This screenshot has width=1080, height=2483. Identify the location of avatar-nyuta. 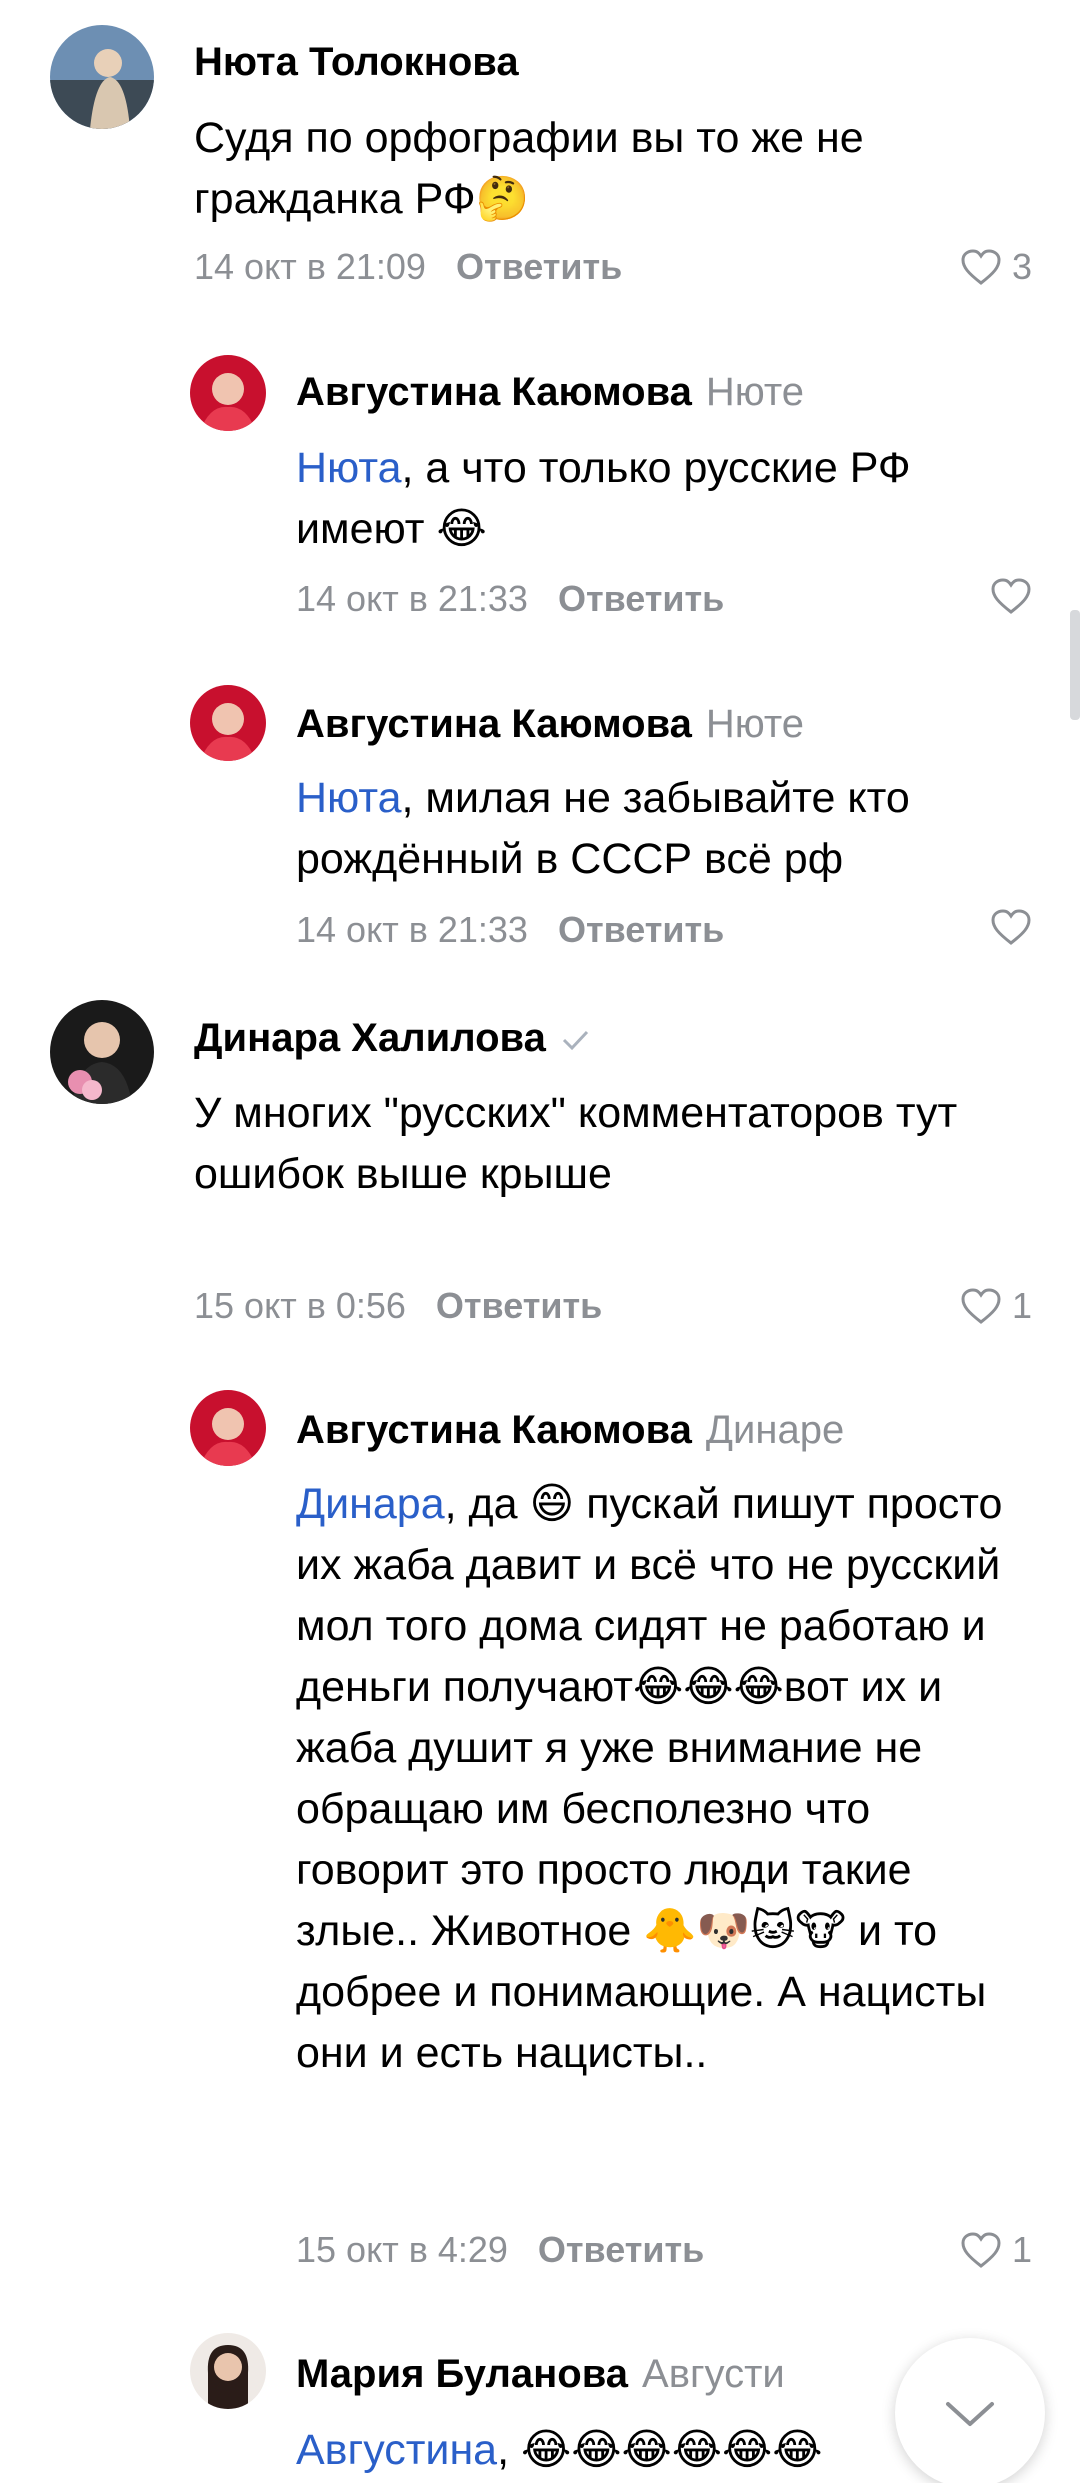
(102, 77).